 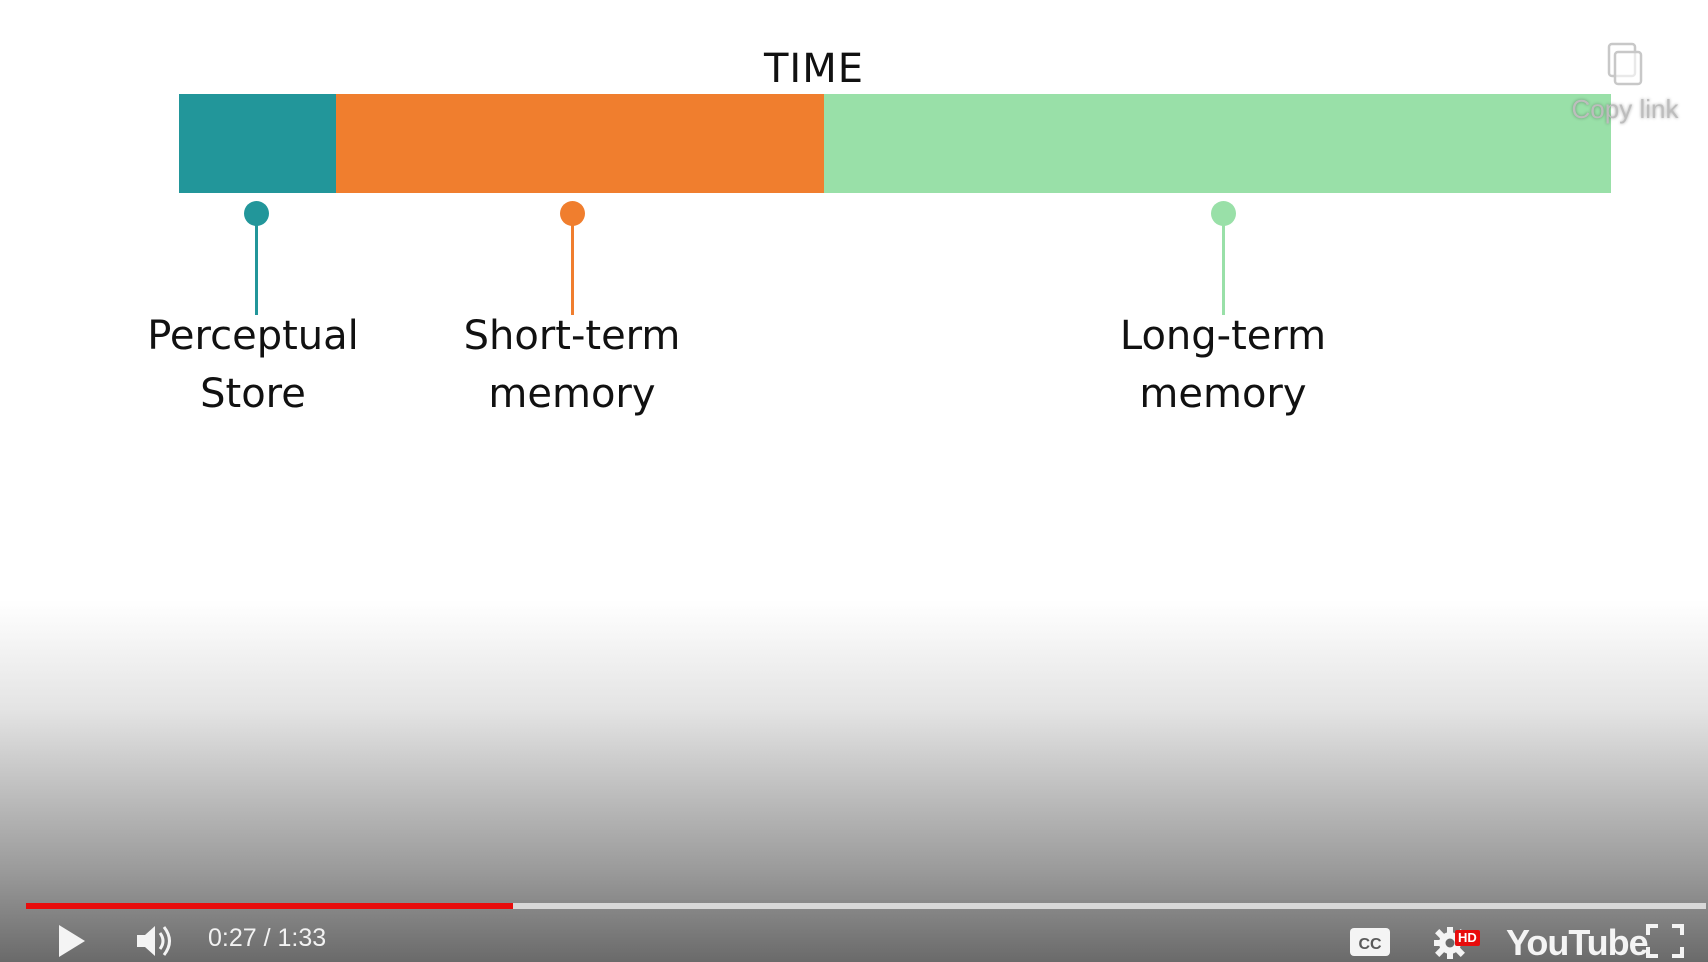 What do you see at coordinates (253, 365) in the screenshot?
I see `perceptual-store-label: Perceptual Store` at bounding box center [253, 365].